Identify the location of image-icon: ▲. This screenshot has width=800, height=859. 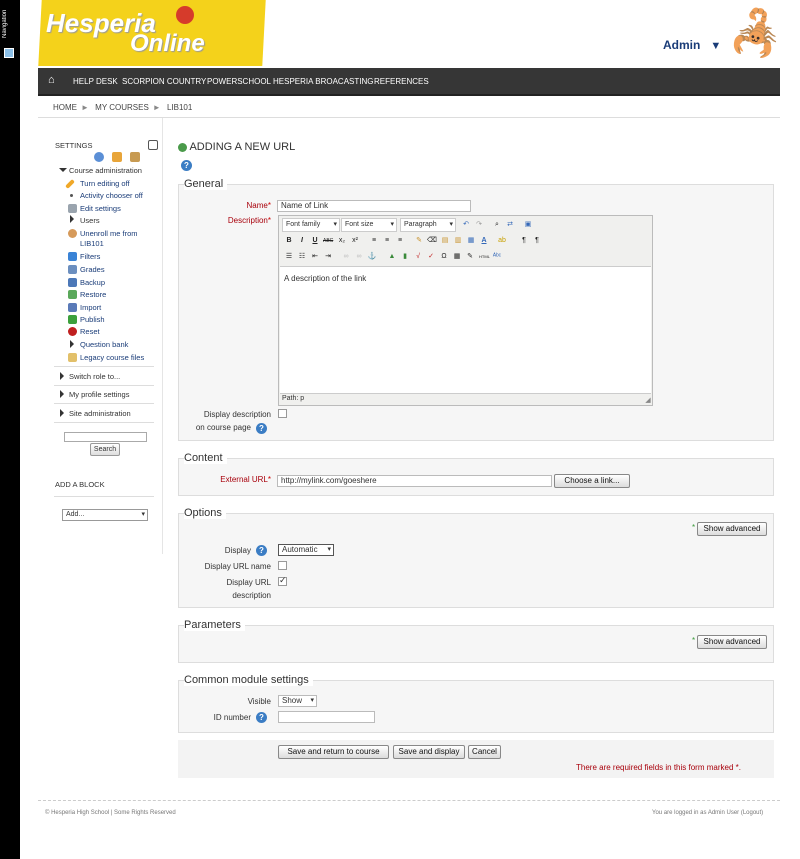
(392, 257).